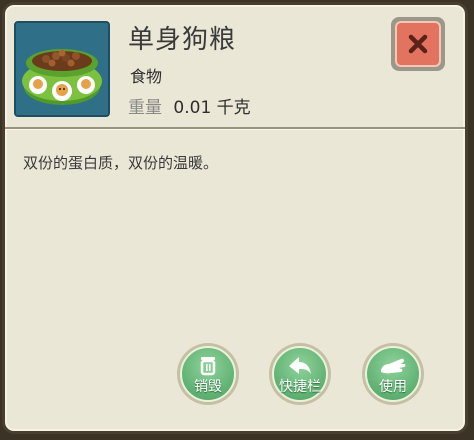 This screenshot has width=474, height=440. Describe the element at coordinates (145, 108) in the screenshot. I see `weight-label: 重量` at that location.